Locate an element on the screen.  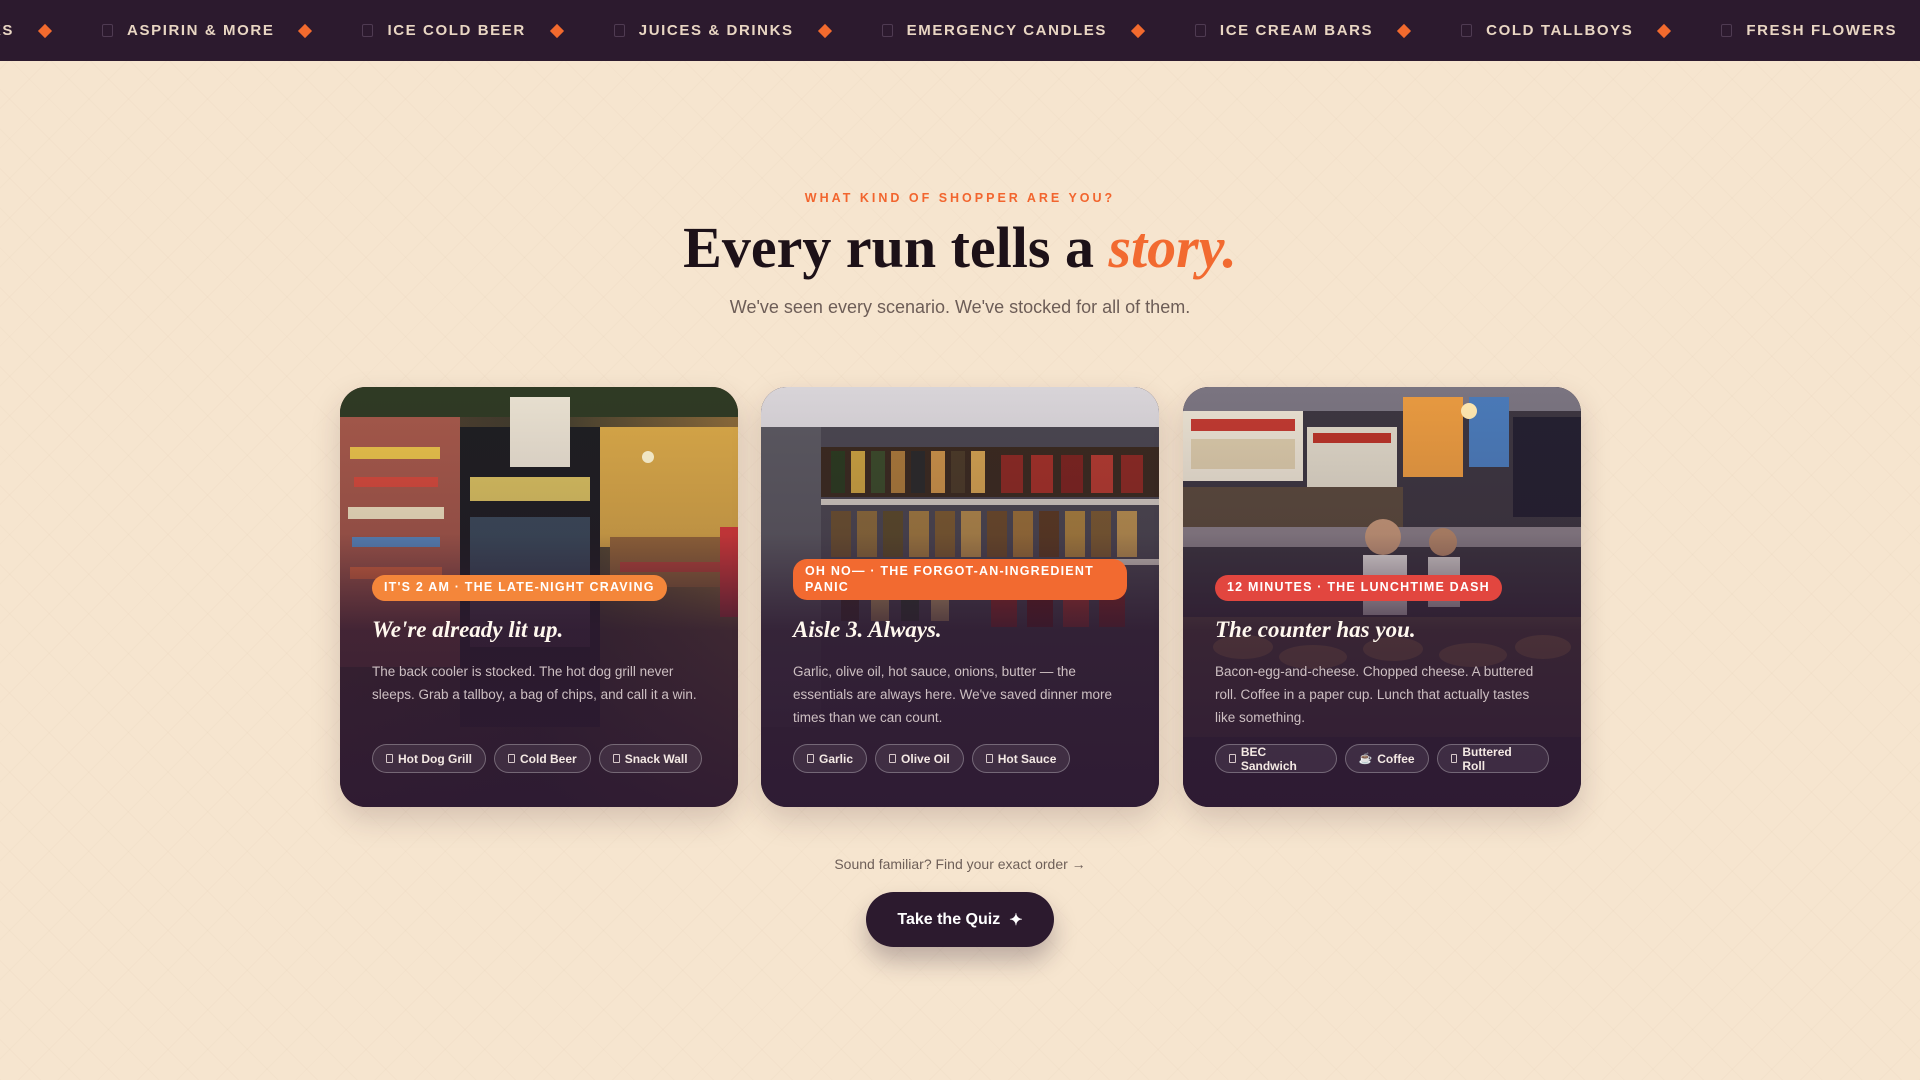
coffee-icon: ☕ is located at coordinates (1365, 759).